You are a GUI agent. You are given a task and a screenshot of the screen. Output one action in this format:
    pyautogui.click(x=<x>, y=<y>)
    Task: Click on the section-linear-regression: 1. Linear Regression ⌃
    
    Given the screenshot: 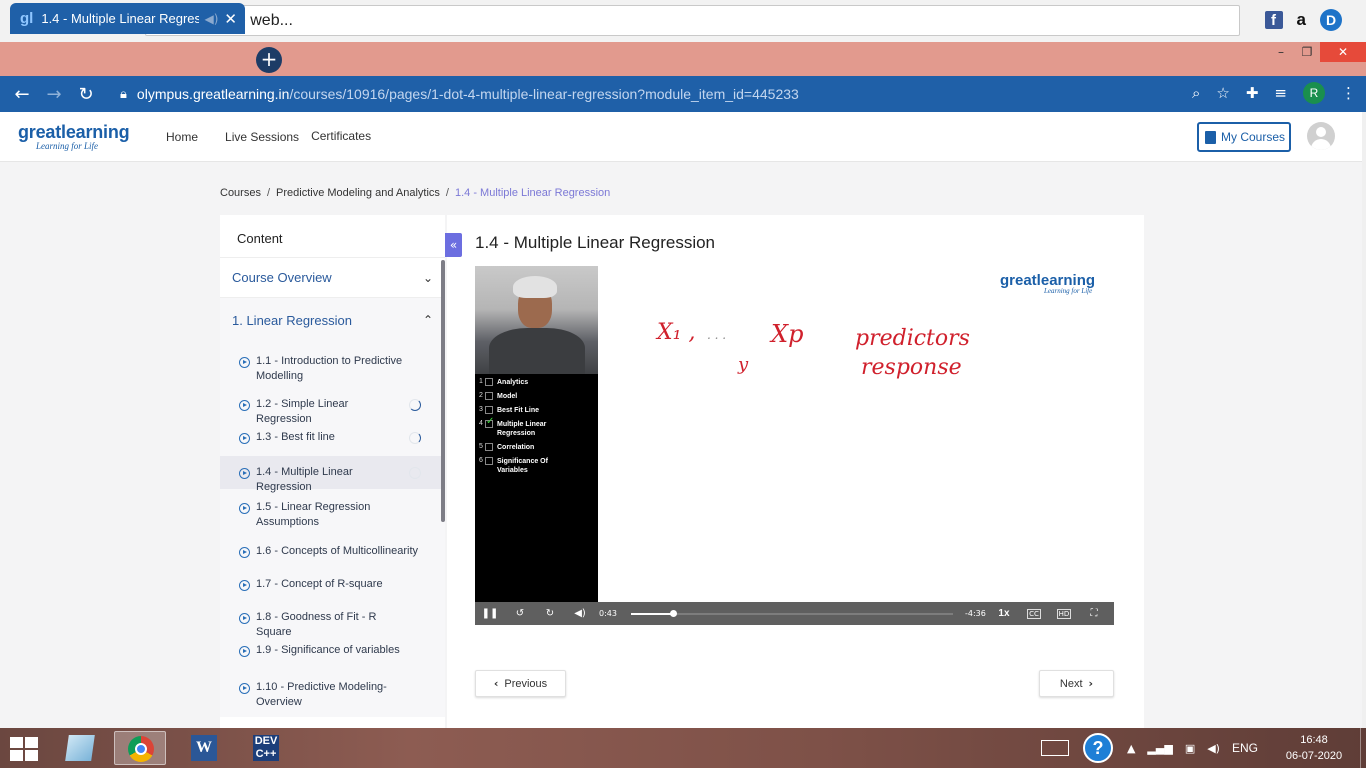 What is the action you would take?
    pyautogui.click(x=332, y=319)
    